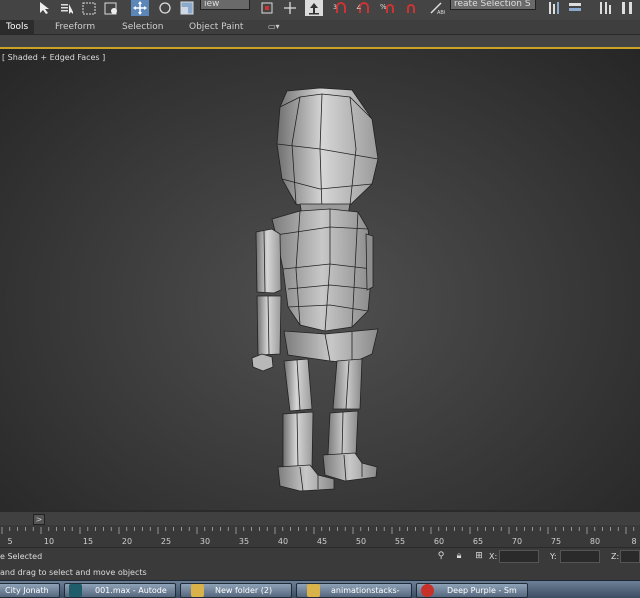  Describe the element at coordinates (627, 8) in the screenshot. I see `schematic-view-icon` at that location.